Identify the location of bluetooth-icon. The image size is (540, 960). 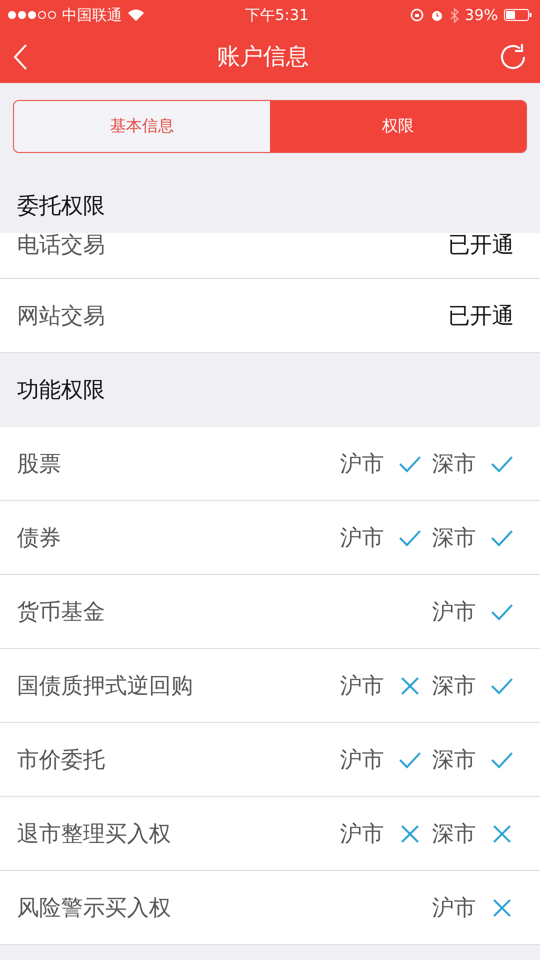
(454, 15).